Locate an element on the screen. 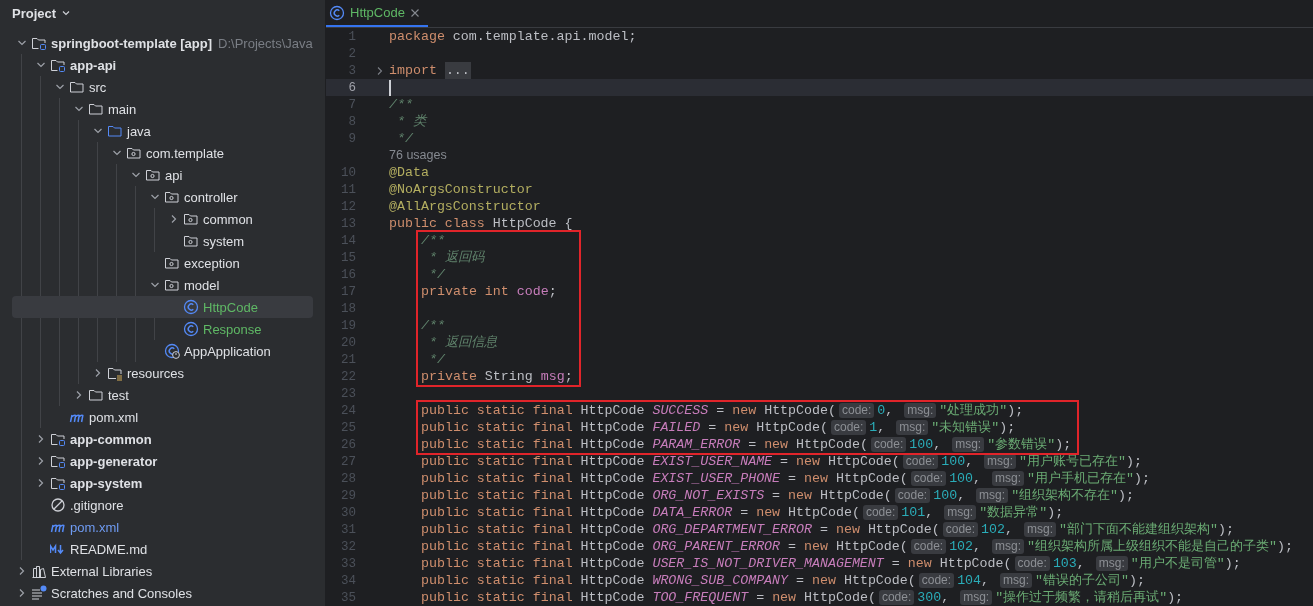  tree-item: api is located at coordinates (219, 175).